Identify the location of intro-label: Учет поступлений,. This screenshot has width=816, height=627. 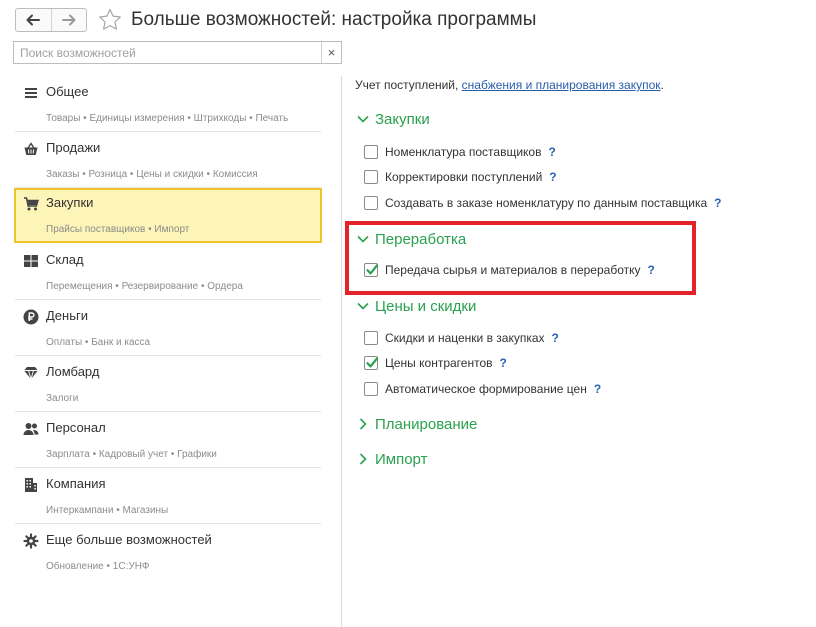
(408, 85).